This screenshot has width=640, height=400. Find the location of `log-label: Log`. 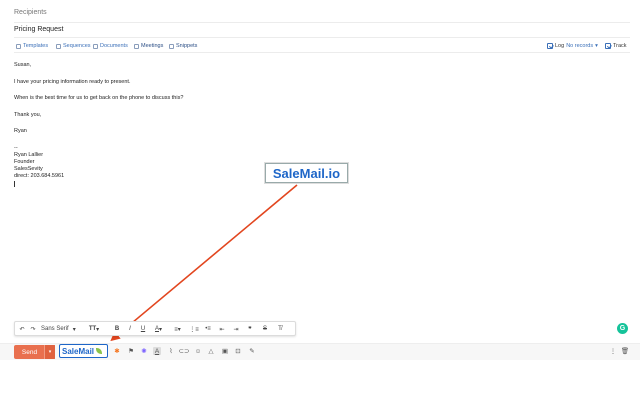

log-label: Log is located at coordinates (560, 46).